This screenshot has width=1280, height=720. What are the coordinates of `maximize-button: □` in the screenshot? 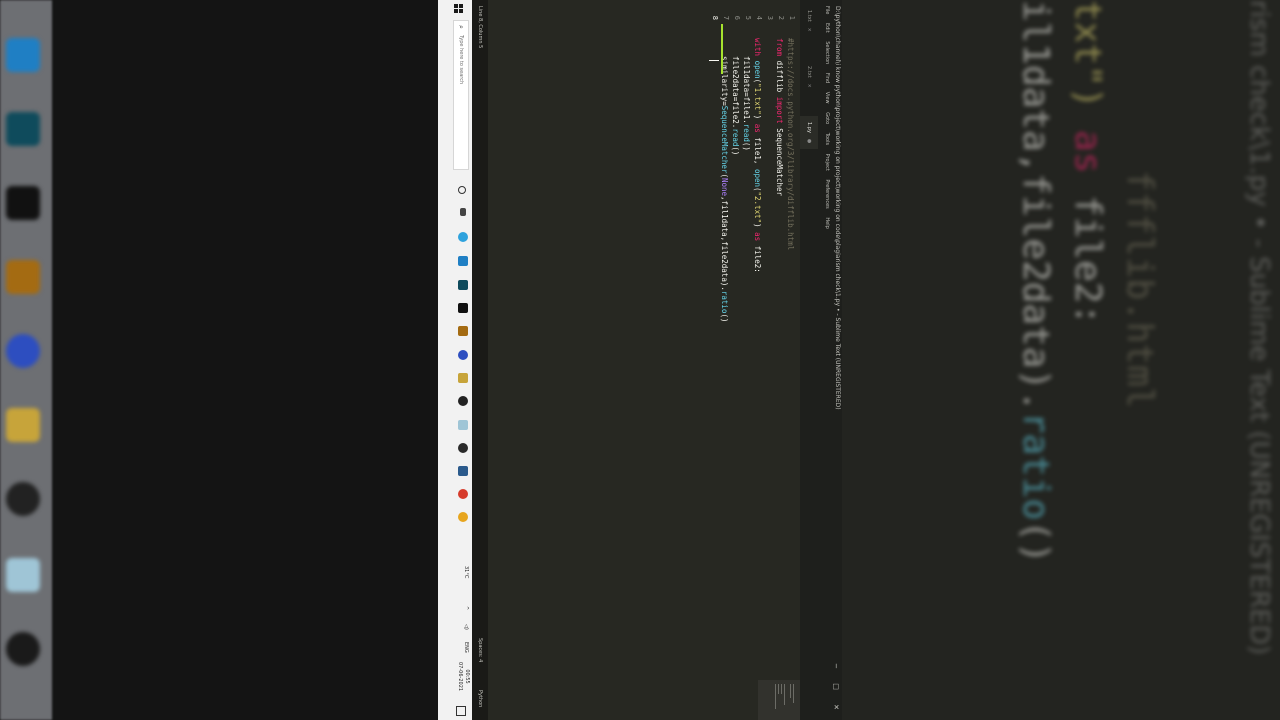 It's located at (836, 689).